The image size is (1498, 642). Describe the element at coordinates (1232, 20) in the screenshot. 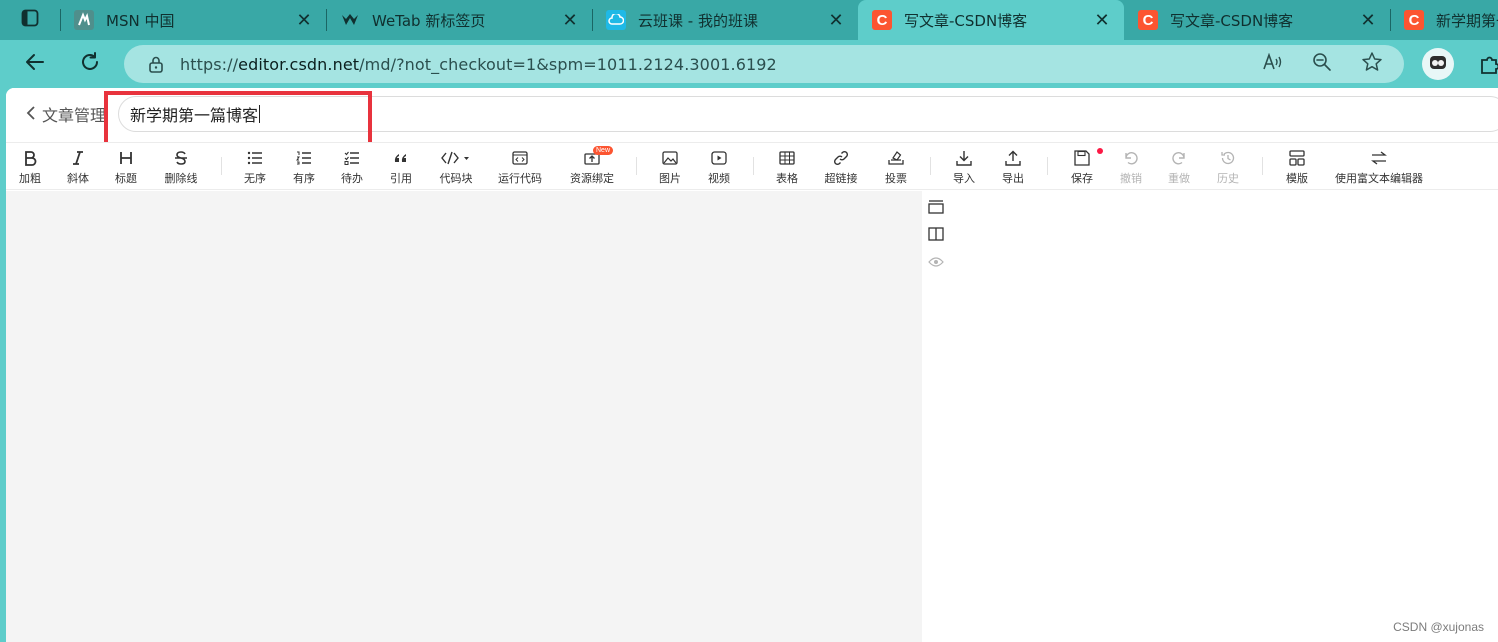

I see `tab-title: 写文章-CSDN博客` at that location.